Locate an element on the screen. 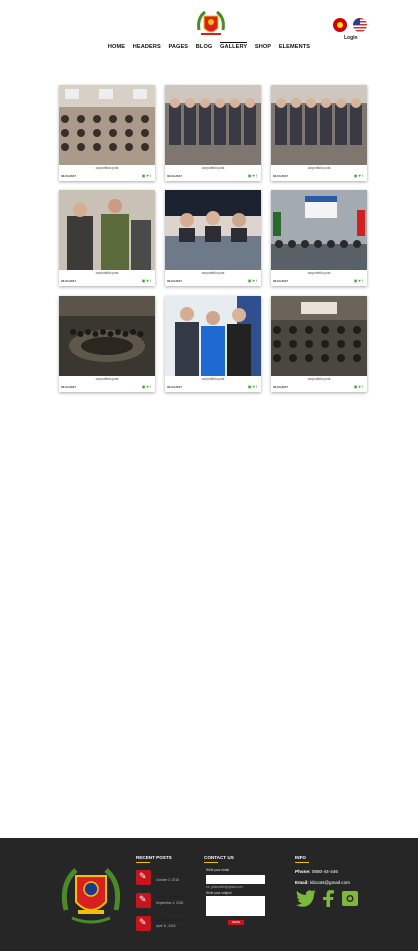  email-placeholder: ex: johnsmith@gmail.com is located at coordinates (224, 887).